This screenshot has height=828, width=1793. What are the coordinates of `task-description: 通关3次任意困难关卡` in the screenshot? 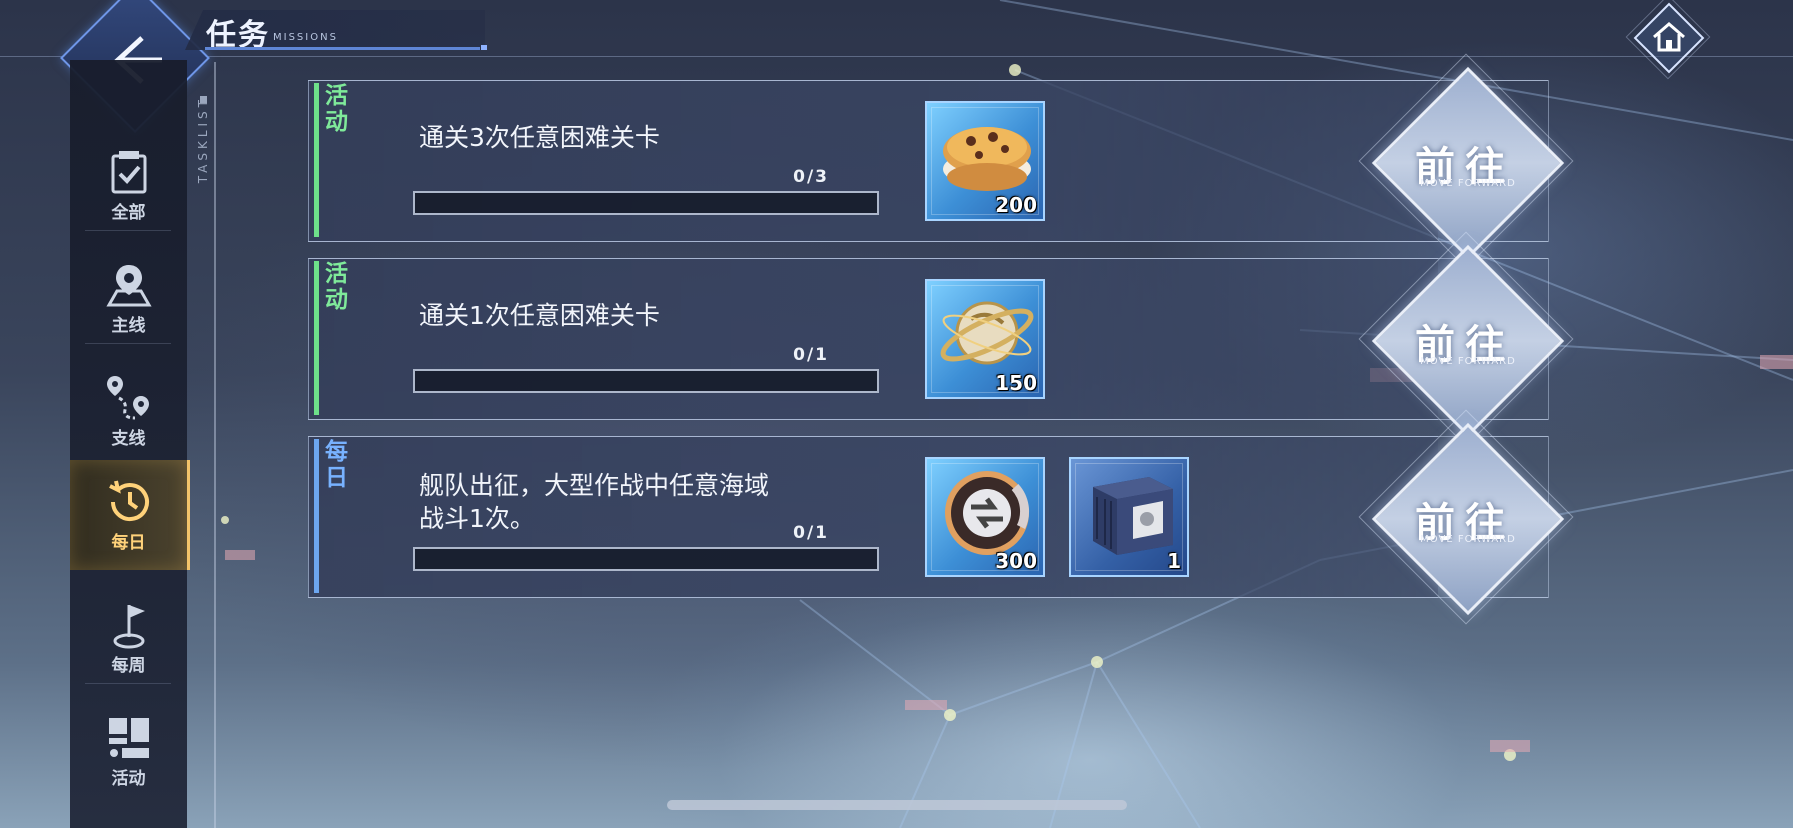 It's located at (539, 137).